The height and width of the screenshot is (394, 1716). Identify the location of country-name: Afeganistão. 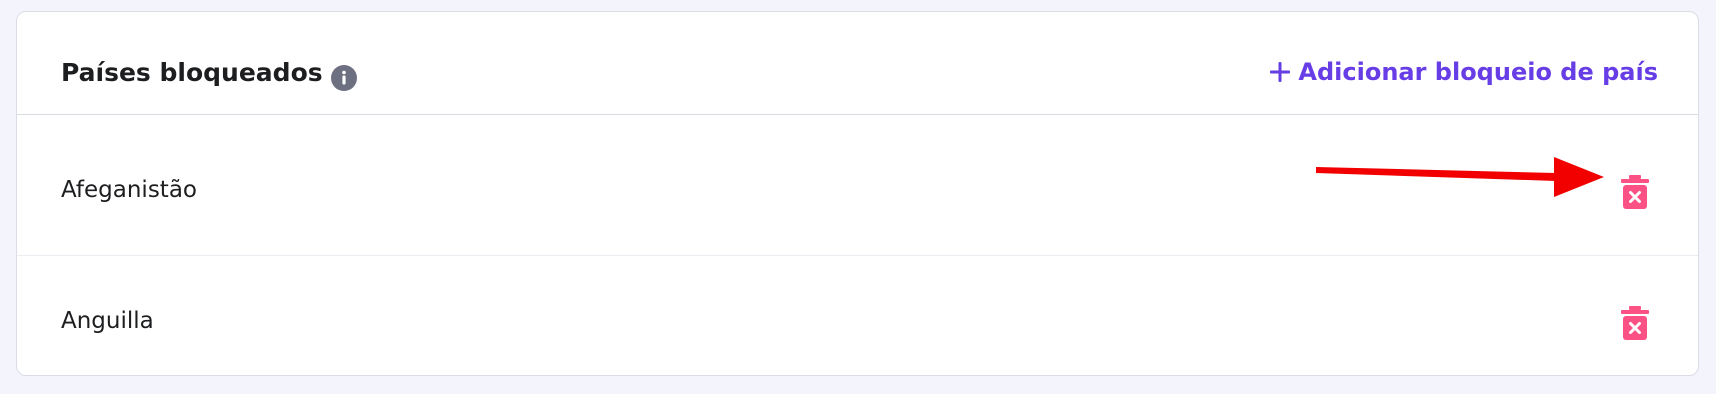
(129, 190).